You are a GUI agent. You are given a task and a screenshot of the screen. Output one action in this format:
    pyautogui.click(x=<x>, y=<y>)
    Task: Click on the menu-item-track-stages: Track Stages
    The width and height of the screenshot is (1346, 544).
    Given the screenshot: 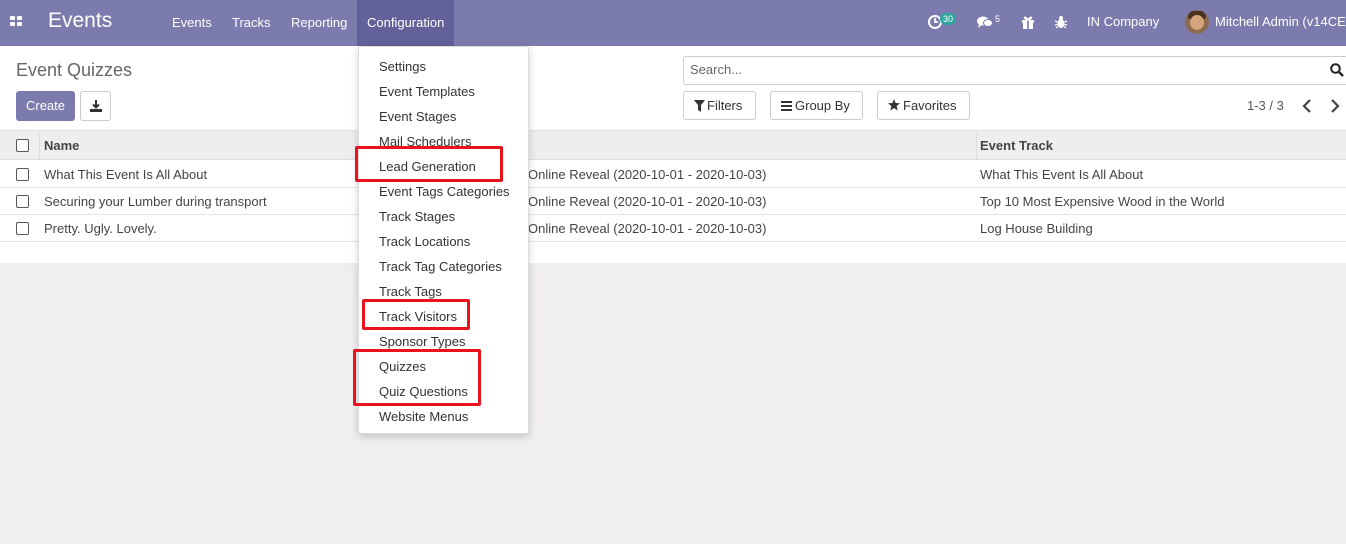 What is the action you would take?
    pyautogui.click(x=417, y=216)
    